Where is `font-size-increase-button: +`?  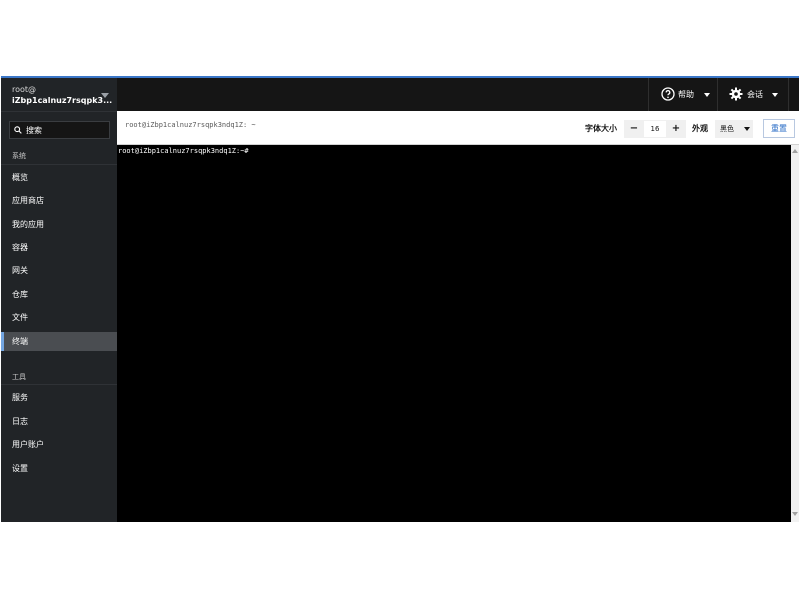 font-size-increase-button: + is located at coordinates (676, 129).